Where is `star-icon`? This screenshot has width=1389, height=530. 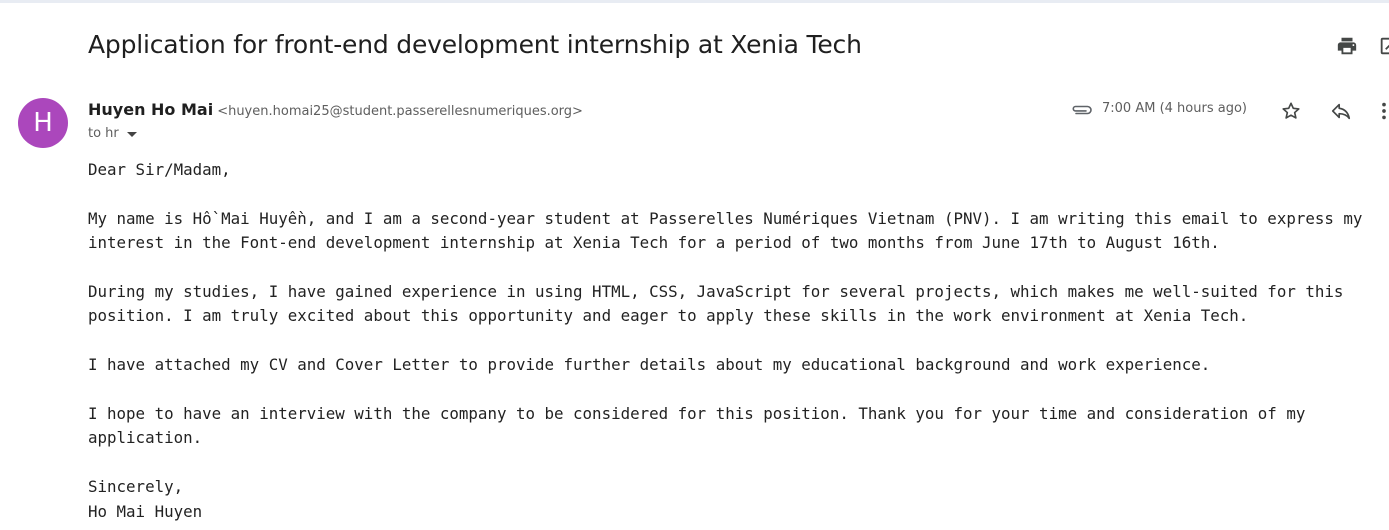 star-icon is located at coordinates (1291, 110).